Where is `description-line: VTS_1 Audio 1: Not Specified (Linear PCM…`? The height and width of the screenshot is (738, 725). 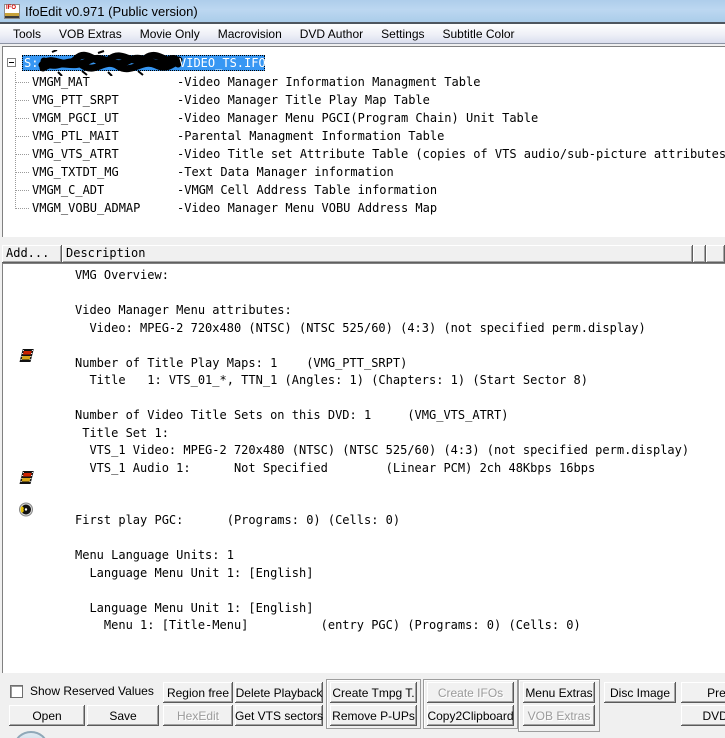
description-line: VTS_1 Audio 1: Not Specified (Linear PCM… is located at coordinates (363, 487).